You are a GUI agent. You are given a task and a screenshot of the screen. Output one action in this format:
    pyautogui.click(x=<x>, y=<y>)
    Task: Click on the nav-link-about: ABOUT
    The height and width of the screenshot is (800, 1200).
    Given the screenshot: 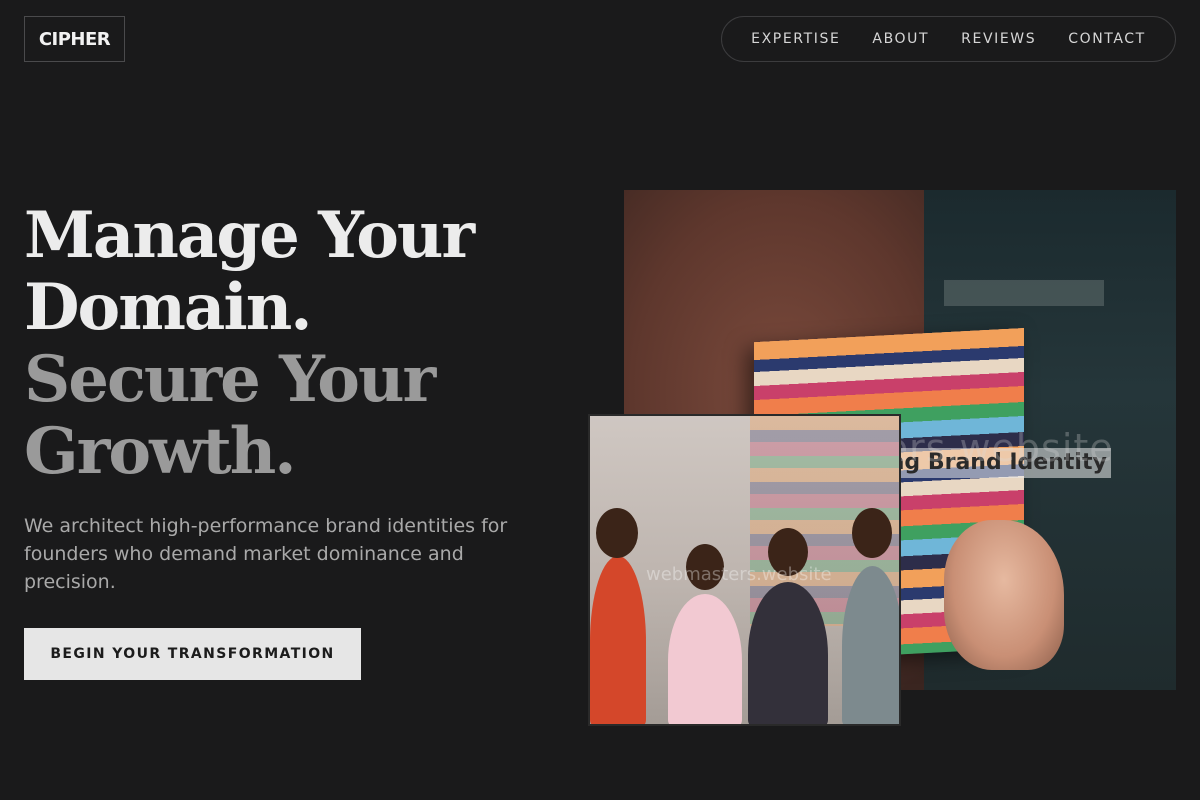 What is the action you would take?
    pyautogui.click(x=900, y=39)
    